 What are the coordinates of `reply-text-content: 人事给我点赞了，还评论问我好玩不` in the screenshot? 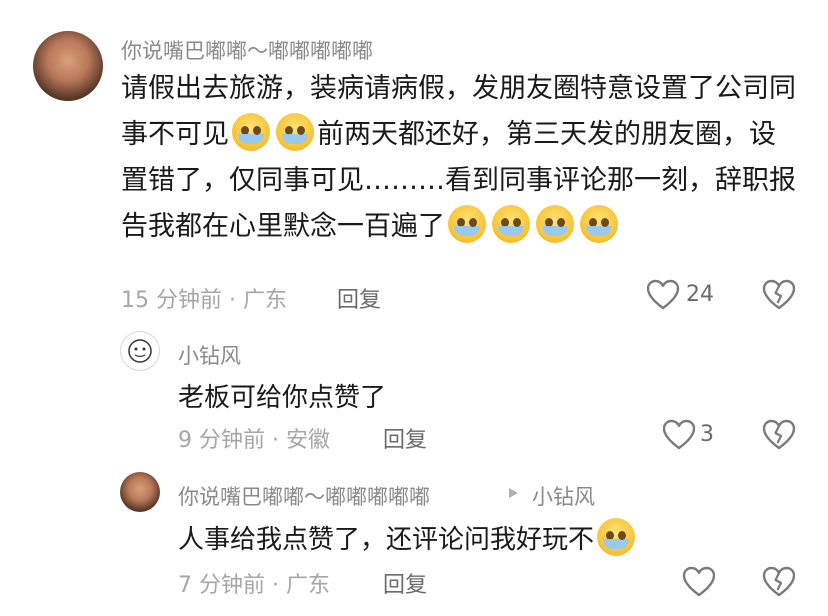 It's located at (386, 540).